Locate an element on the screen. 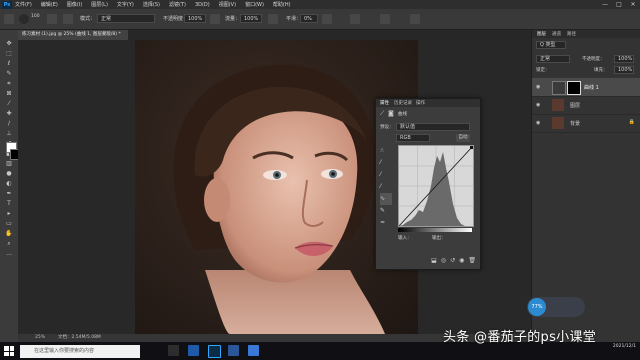  angle-icon is located at coordinates (355, 19).